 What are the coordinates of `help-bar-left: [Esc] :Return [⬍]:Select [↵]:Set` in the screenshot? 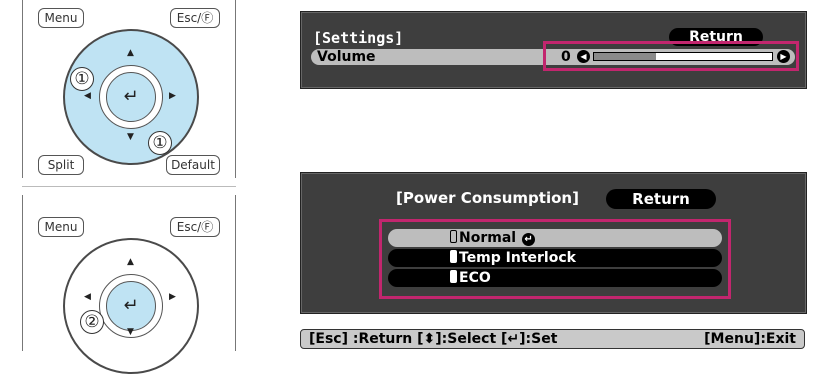 It's located at (433, 339).